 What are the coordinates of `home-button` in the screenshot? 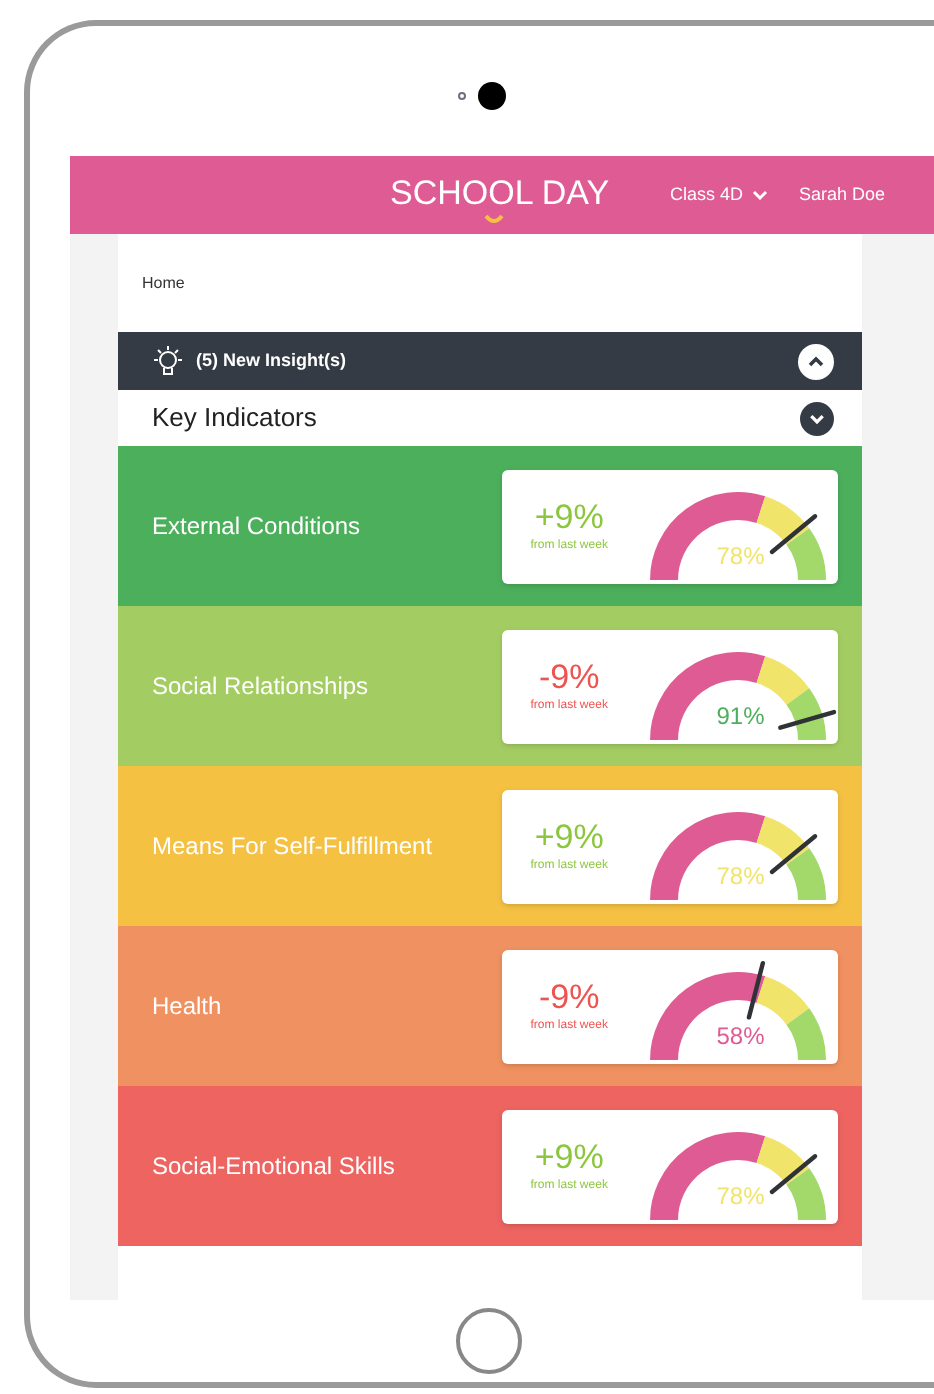 It's located at (489, 1341).